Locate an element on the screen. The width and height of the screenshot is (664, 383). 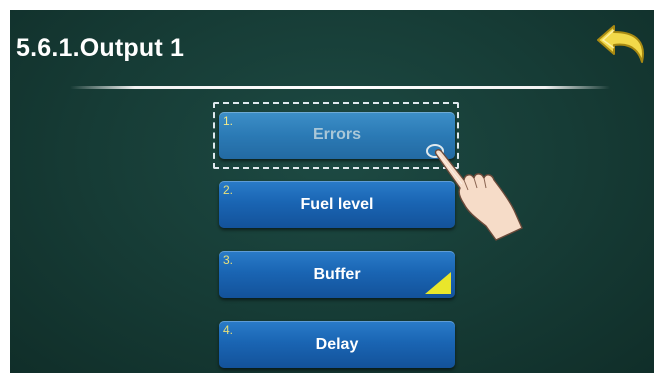
menu-item-number: 3. is located at coordinates (228, 260).